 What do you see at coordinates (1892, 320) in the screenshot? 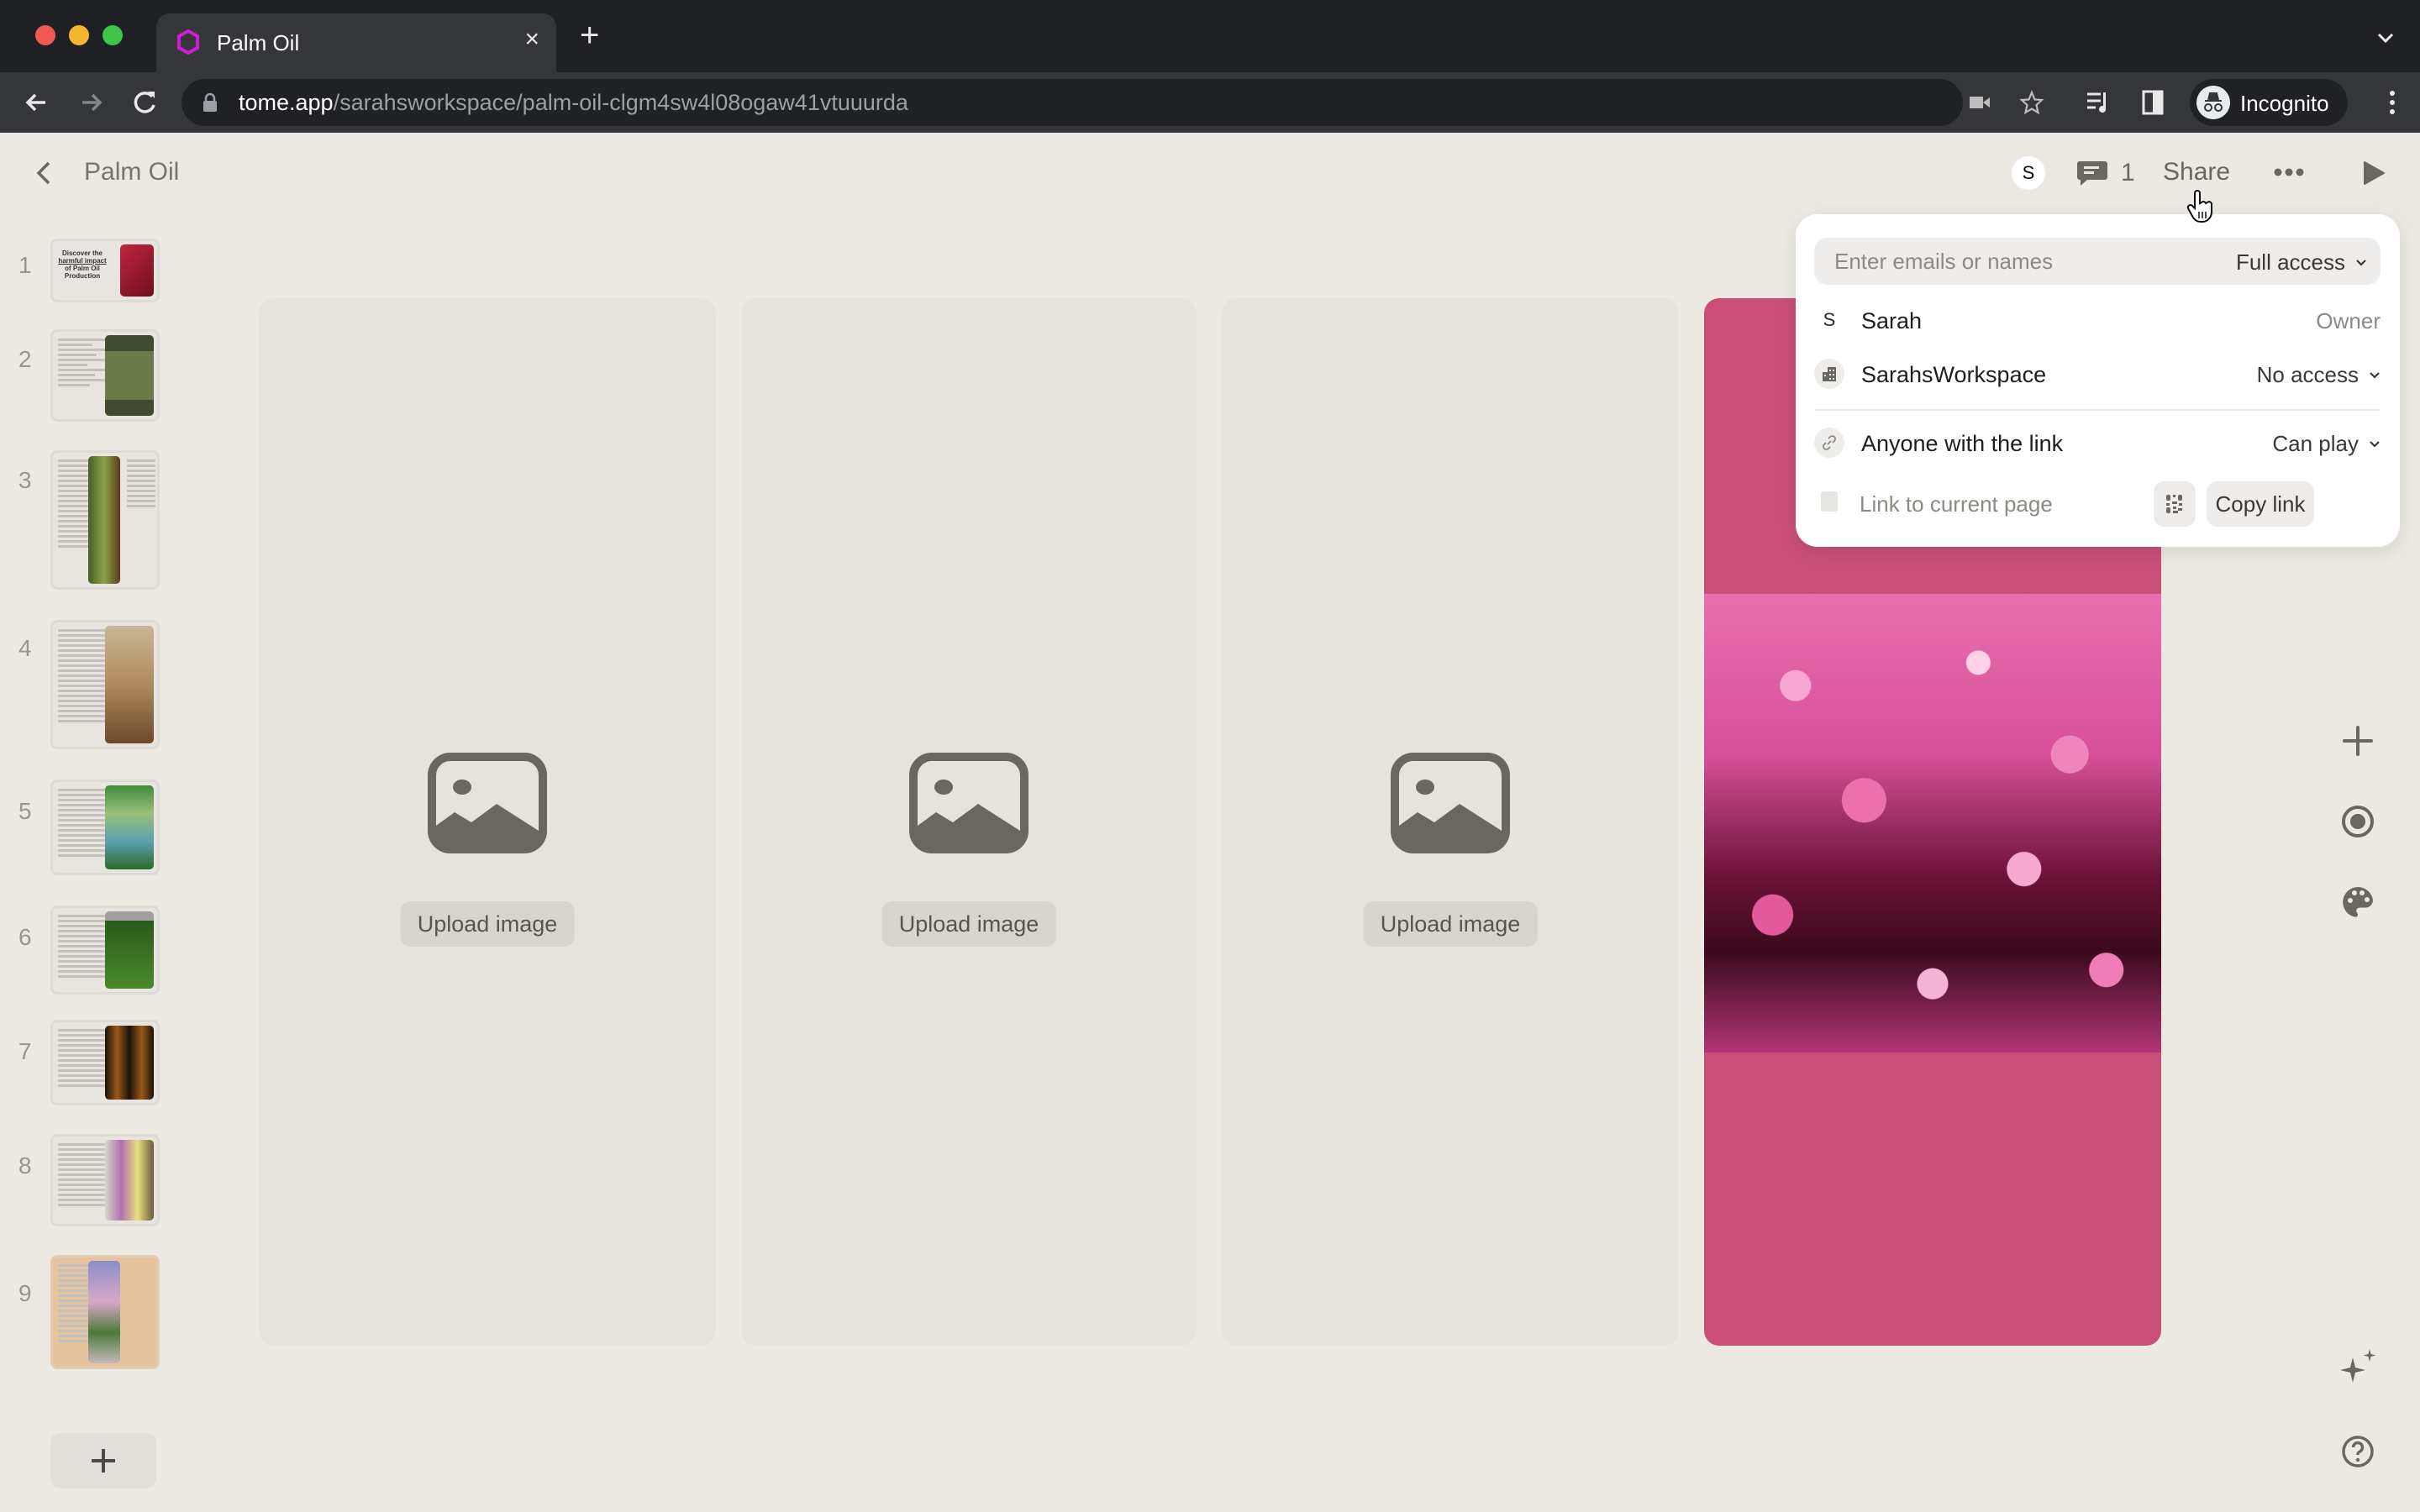
I see `member-name: Sarah` at bounding box center [1892, 320].